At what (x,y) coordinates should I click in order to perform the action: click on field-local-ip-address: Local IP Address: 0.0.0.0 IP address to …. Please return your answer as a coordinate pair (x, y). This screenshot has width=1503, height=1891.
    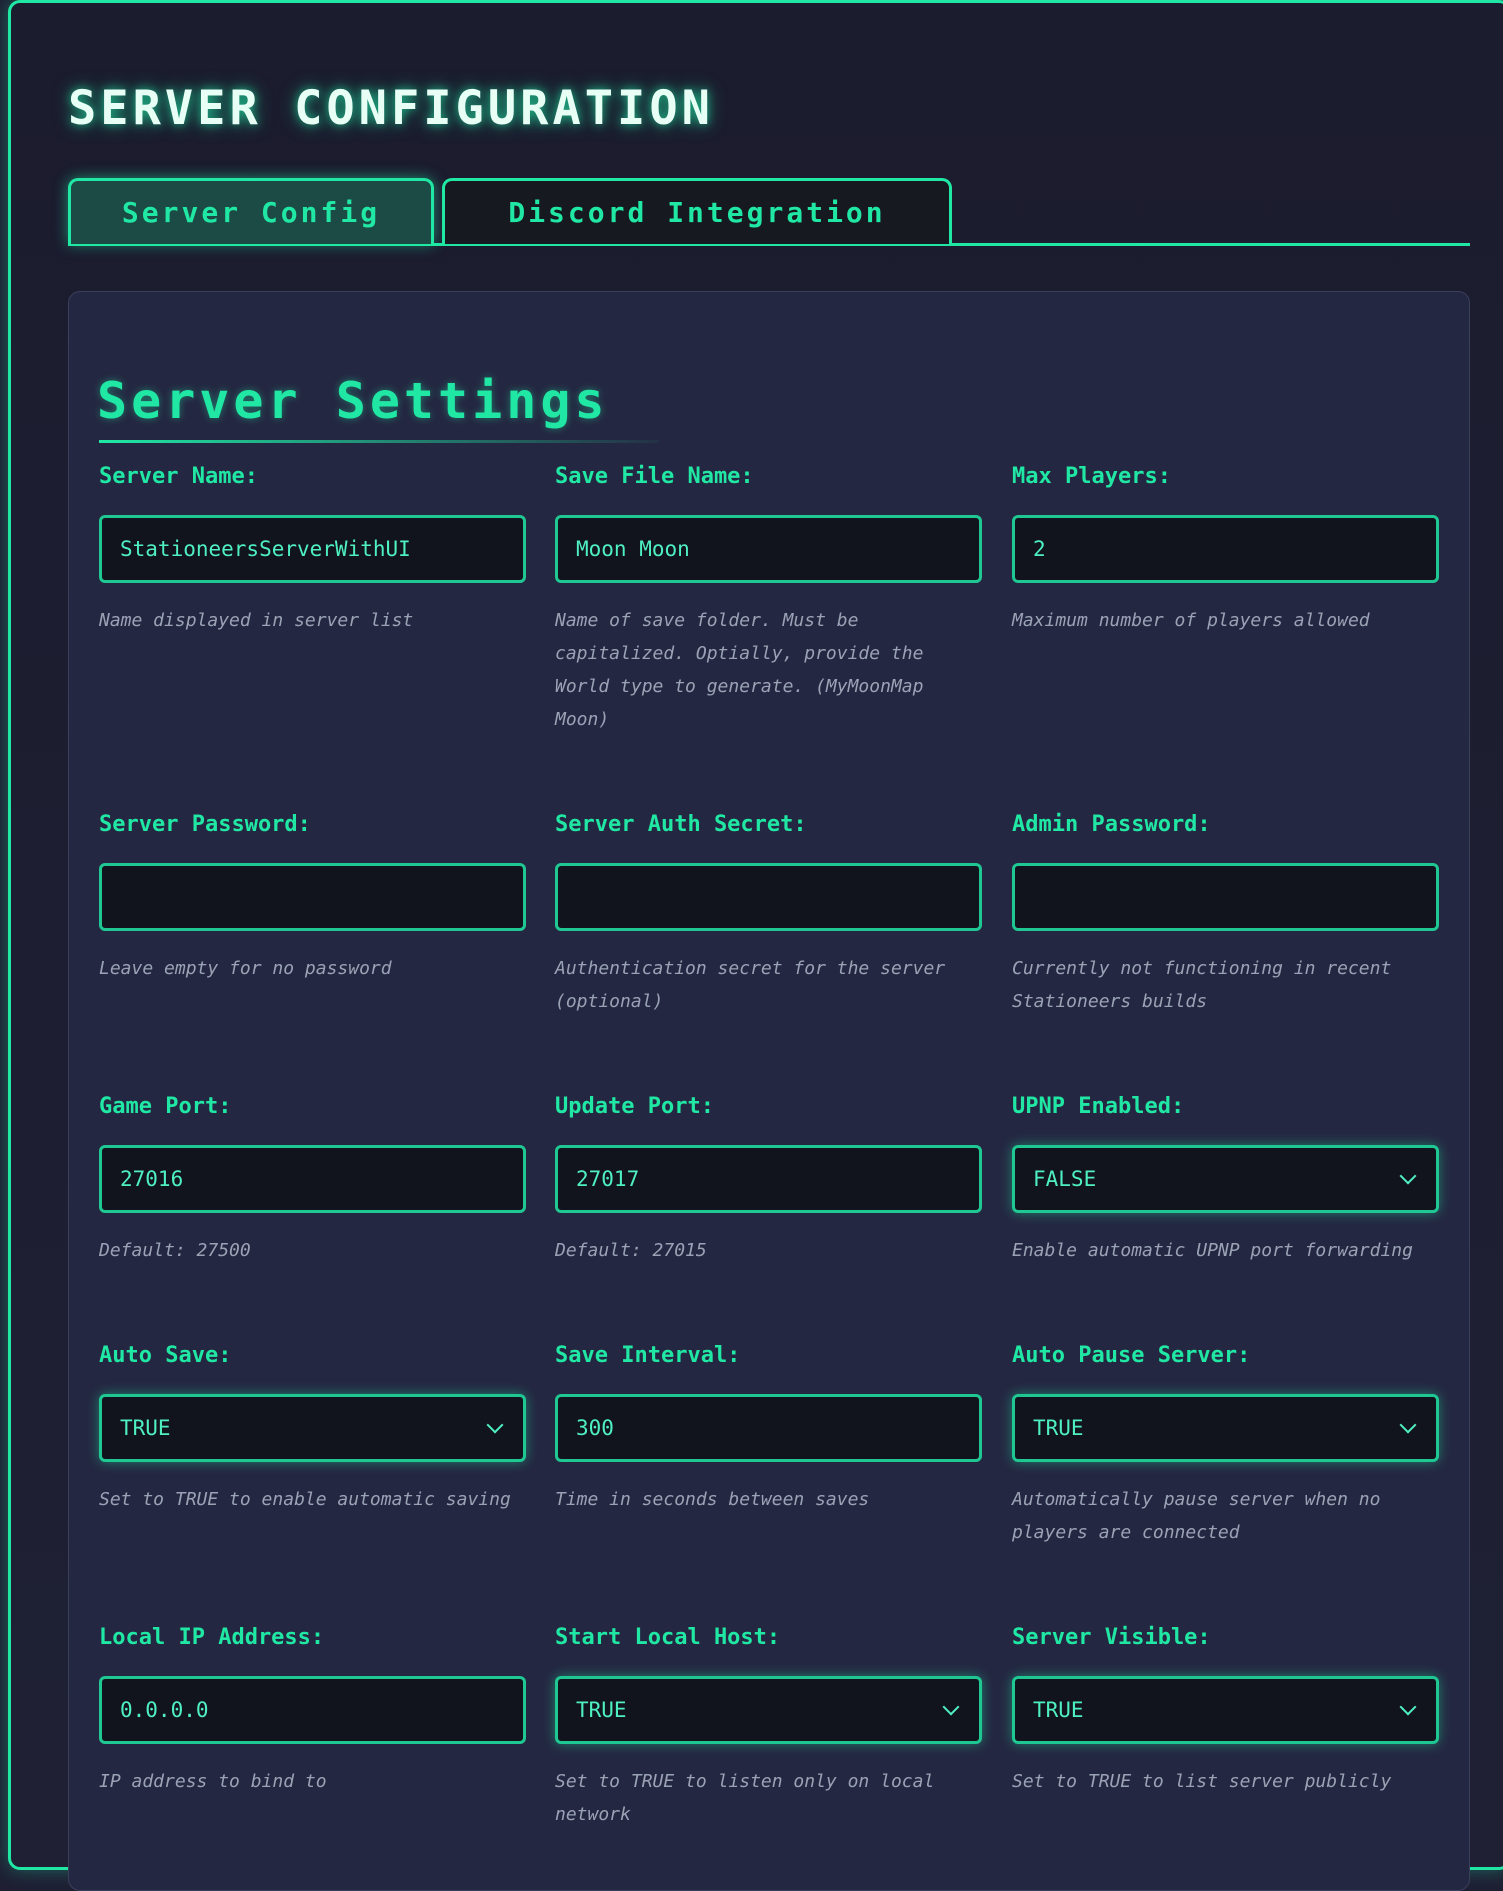
    Looking at the image, I should click on (312, 1707).